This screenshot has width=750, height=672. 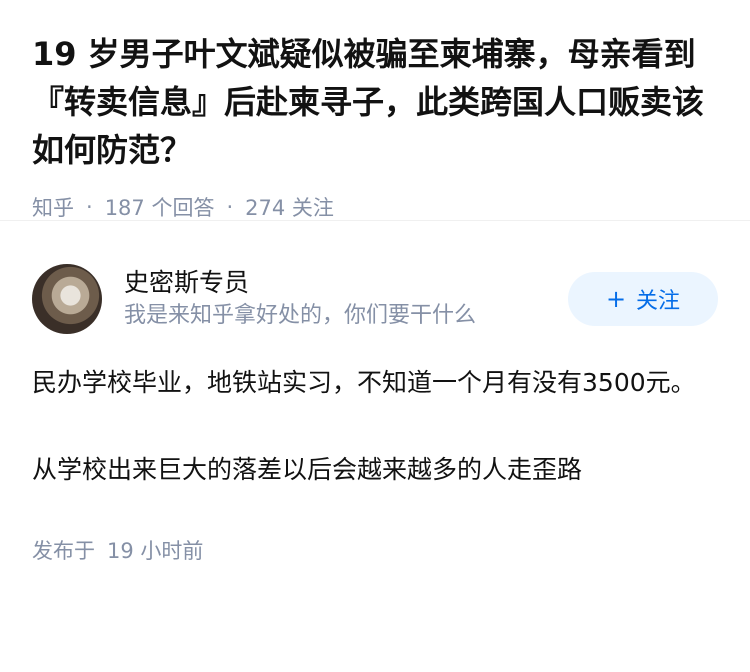 I want to click on plus-icon: +, so click(x=616, y=299).